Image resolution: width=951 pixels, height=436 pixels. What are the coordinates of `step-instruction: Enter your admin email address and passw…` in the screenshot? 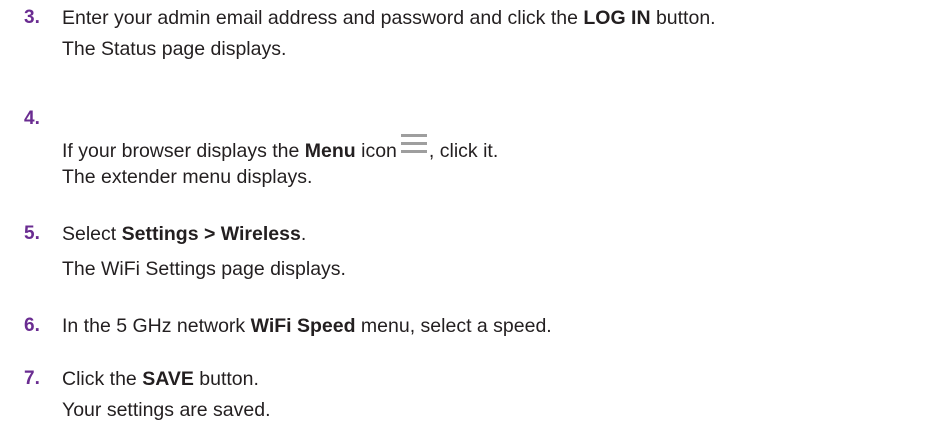 It's located at (389, 18).